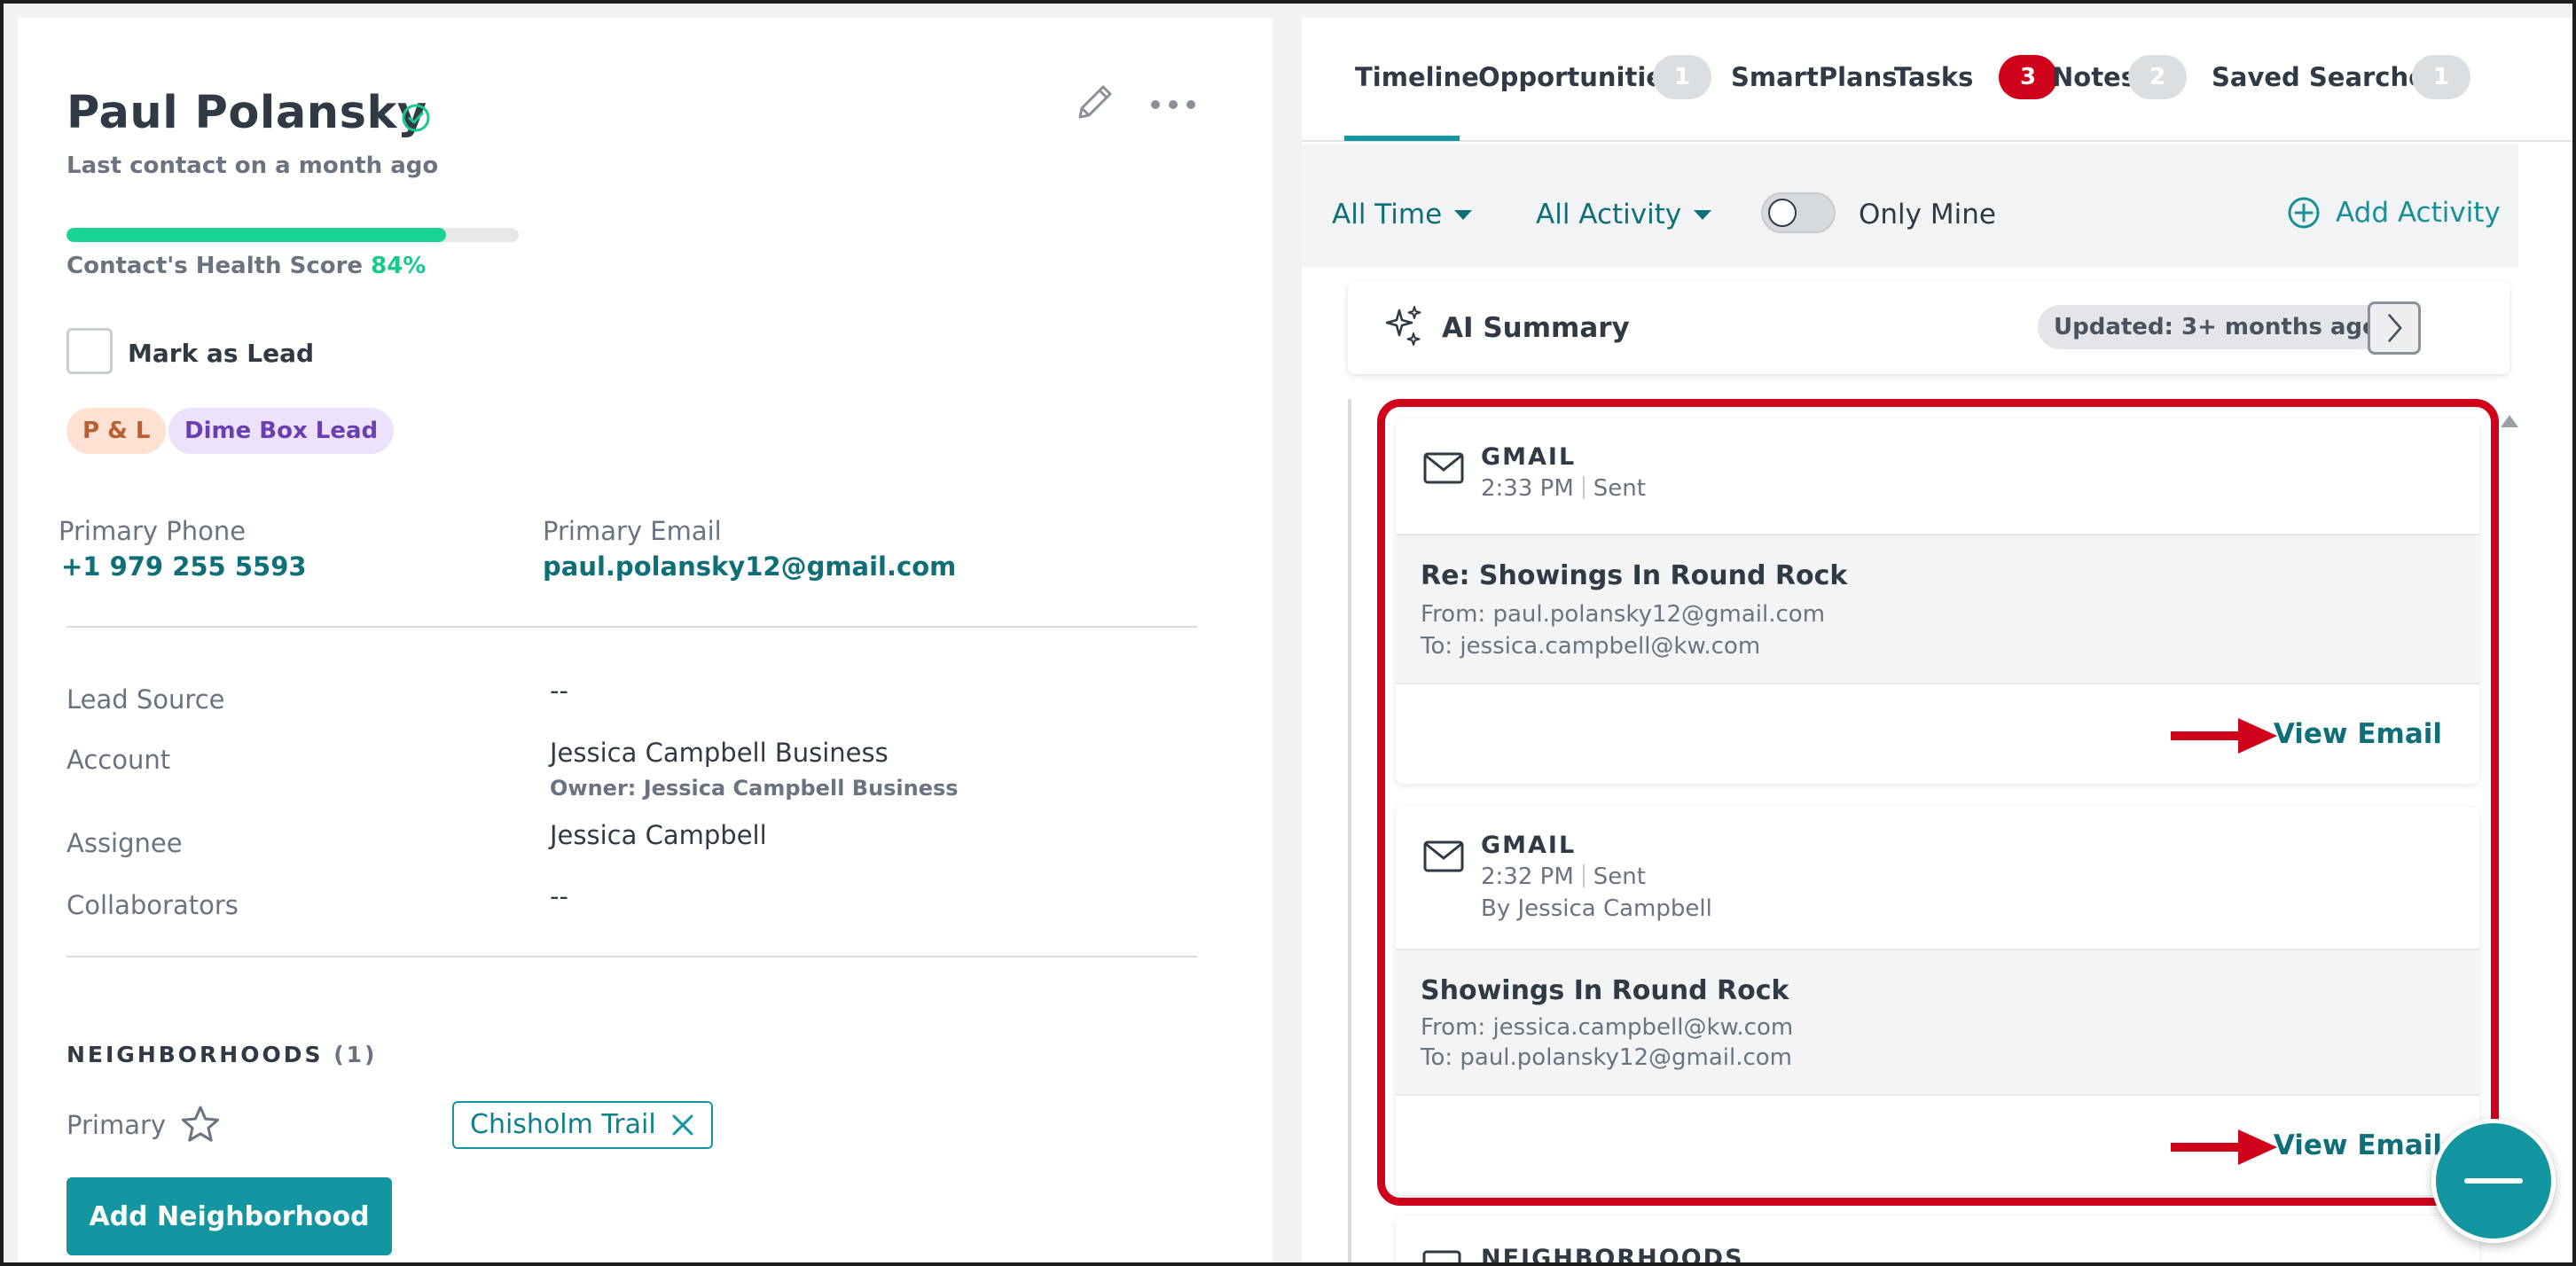 The width and height of the screenshot is (2576, 1266). I want to click on primary-phone-link: +1 979 255 5593, so click(184, 566).